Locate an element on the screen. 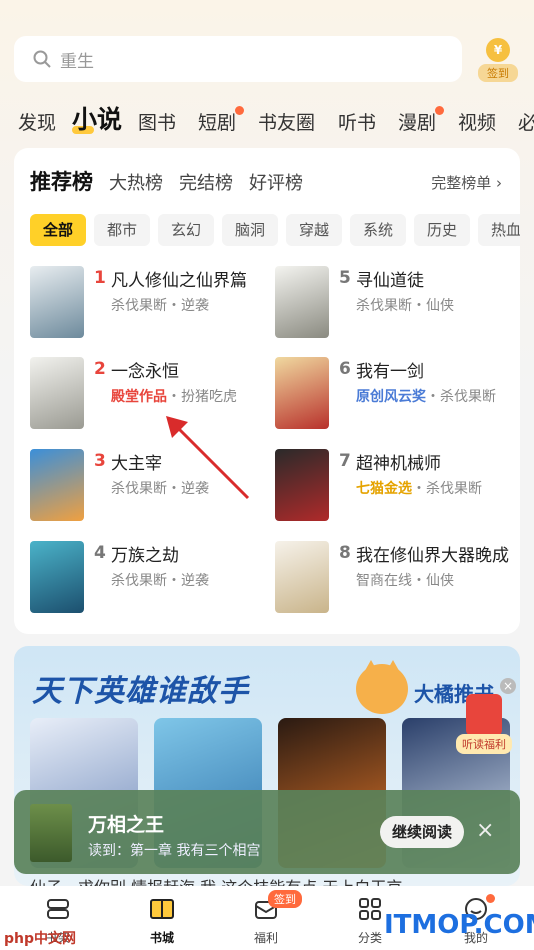 The width and height of the screenshot is (534, 950). book-rank: 4 is located at coordinates (100, 553).